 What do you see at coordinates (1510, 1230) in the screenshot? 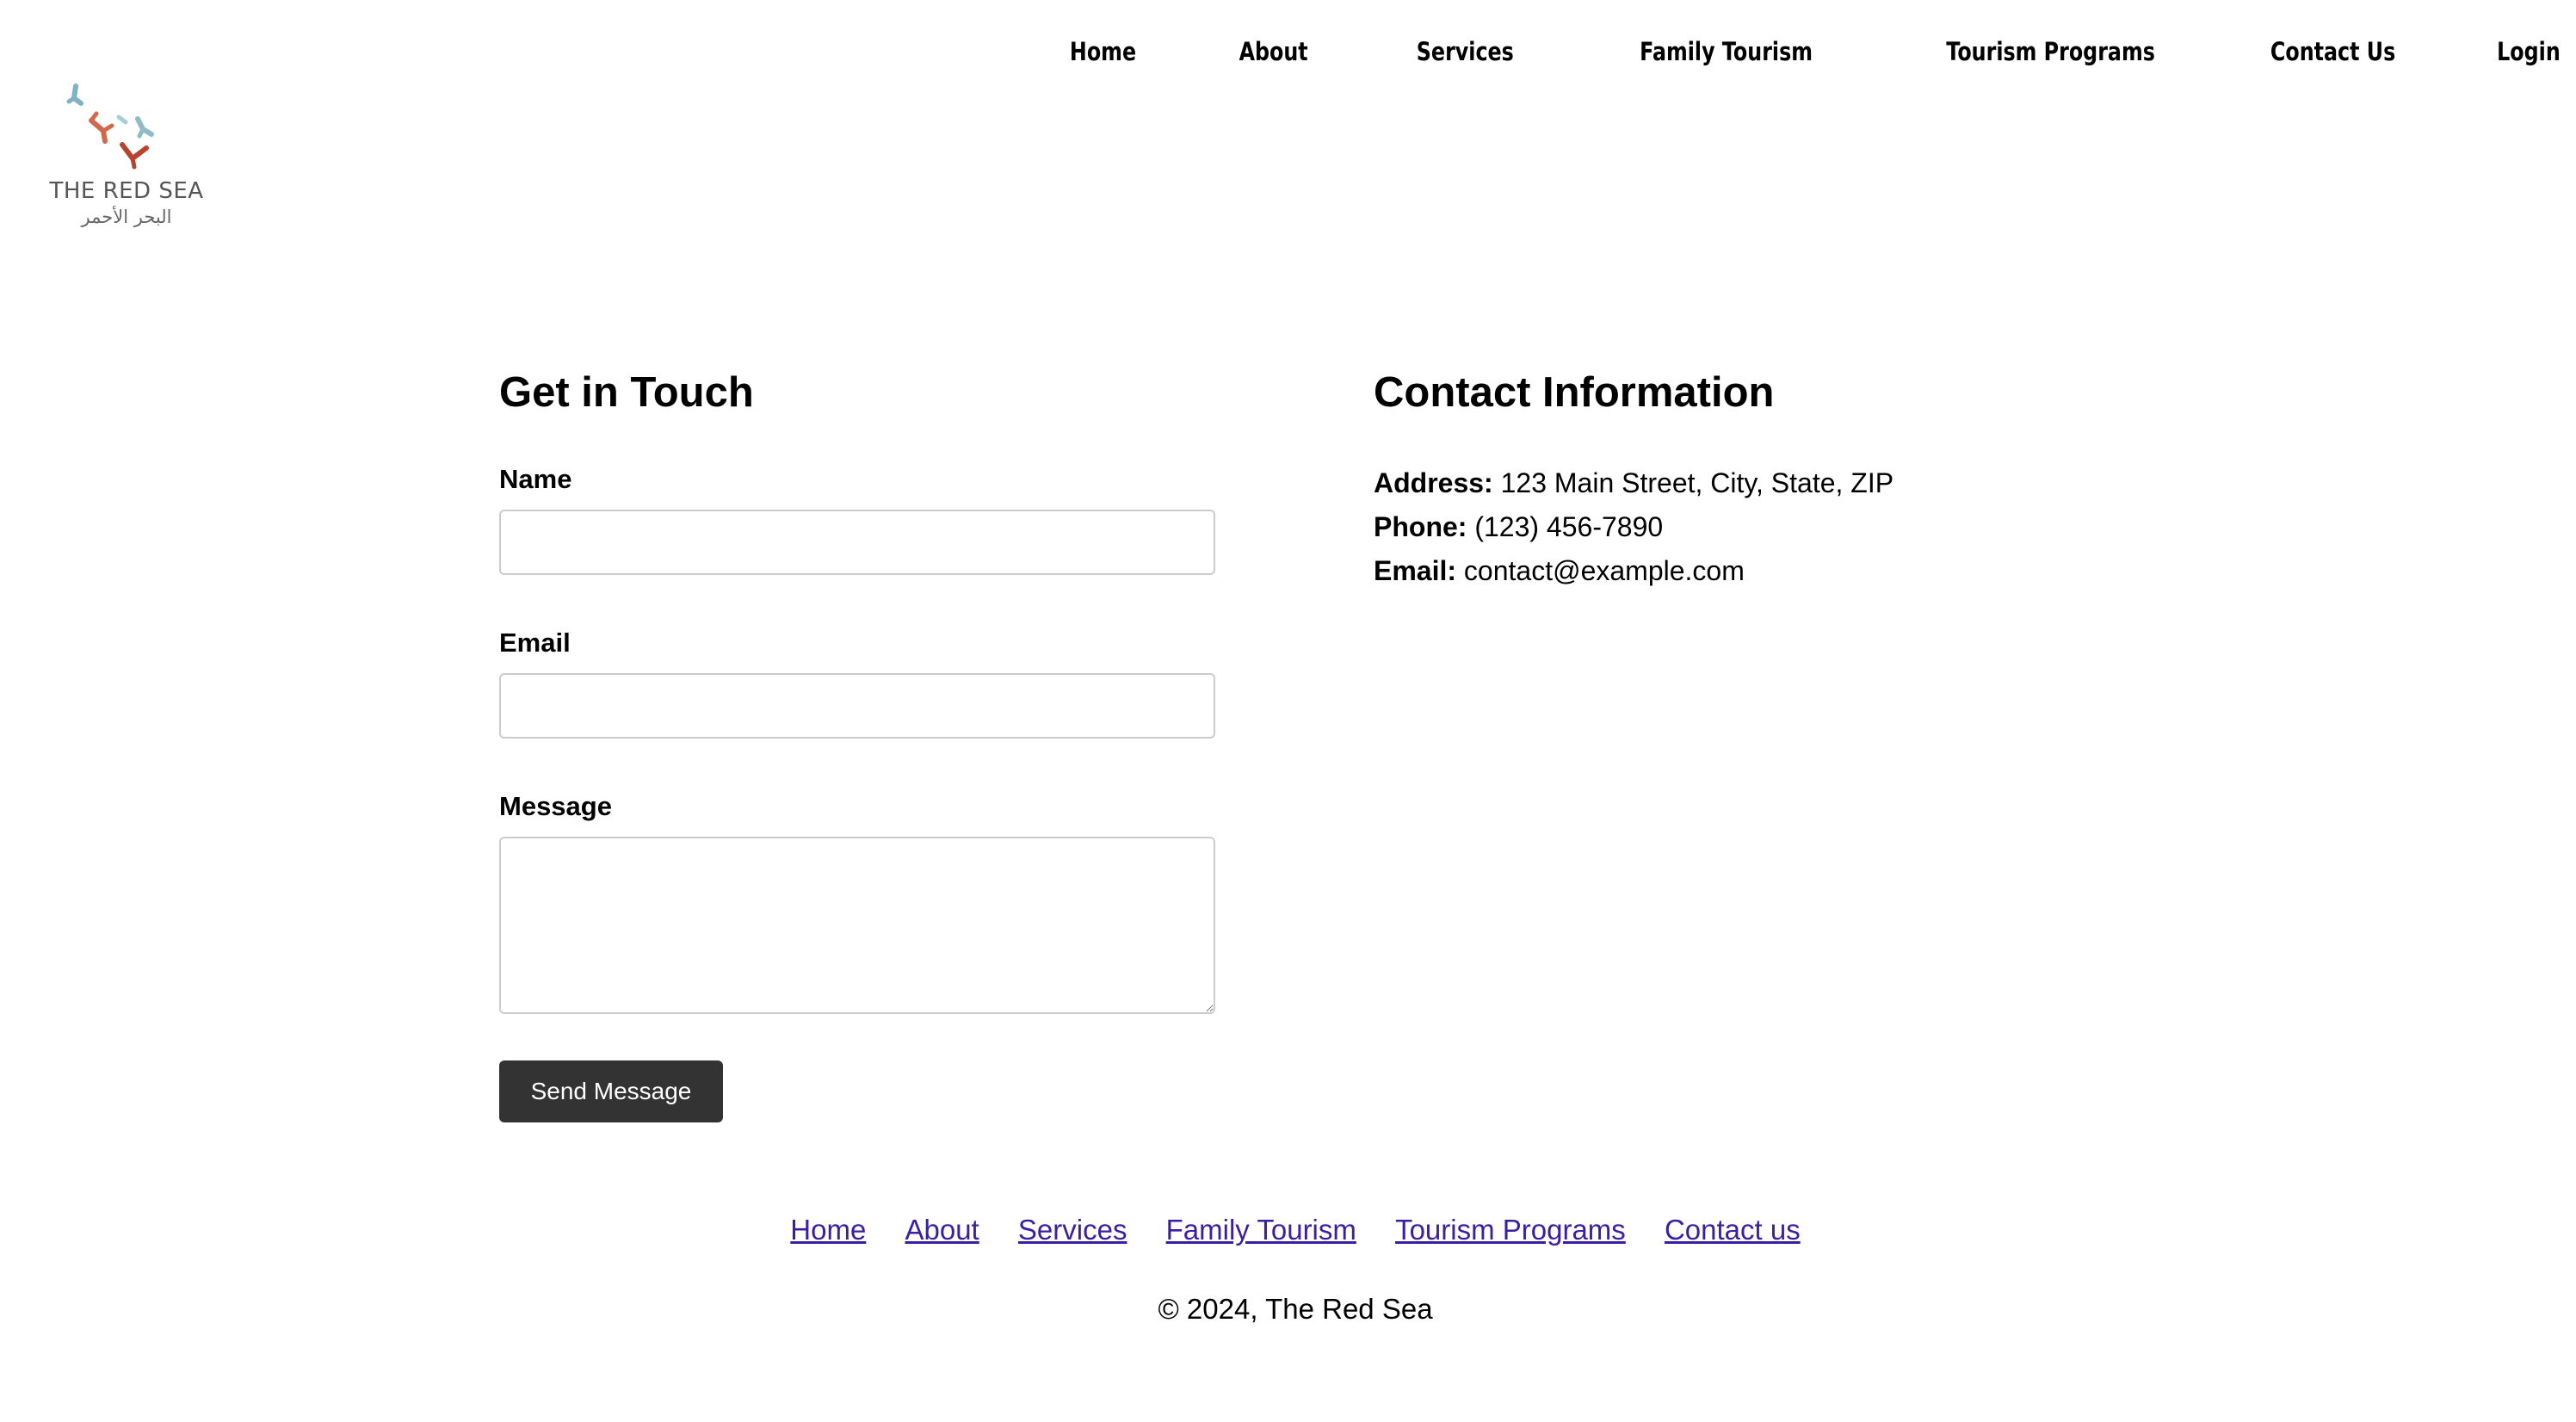
I see `footer-link-tourism-programs: Tourism Programs` at bounding box center [1510, 1230].